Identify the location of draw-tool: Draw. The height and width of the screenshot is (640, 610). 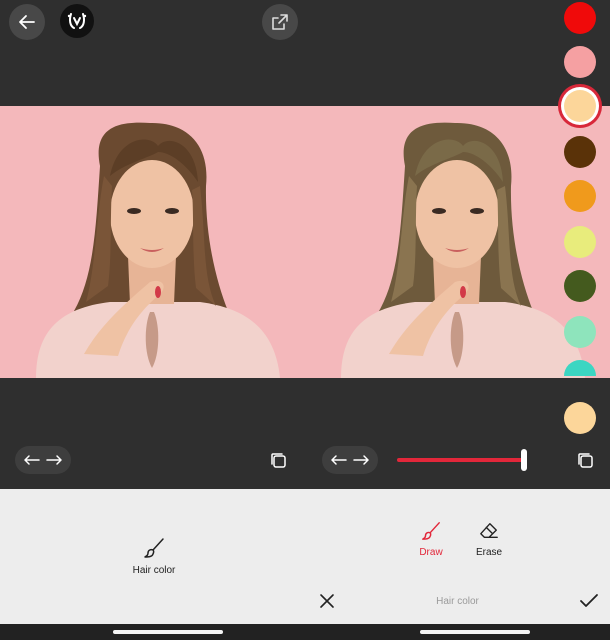
(431, 539).